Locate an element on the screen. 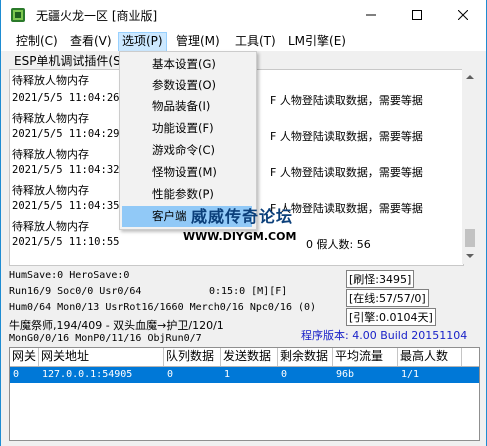 This screenshot has width=487, height=446. cell-sent-data: 1 is located at coordinates (227, 374).